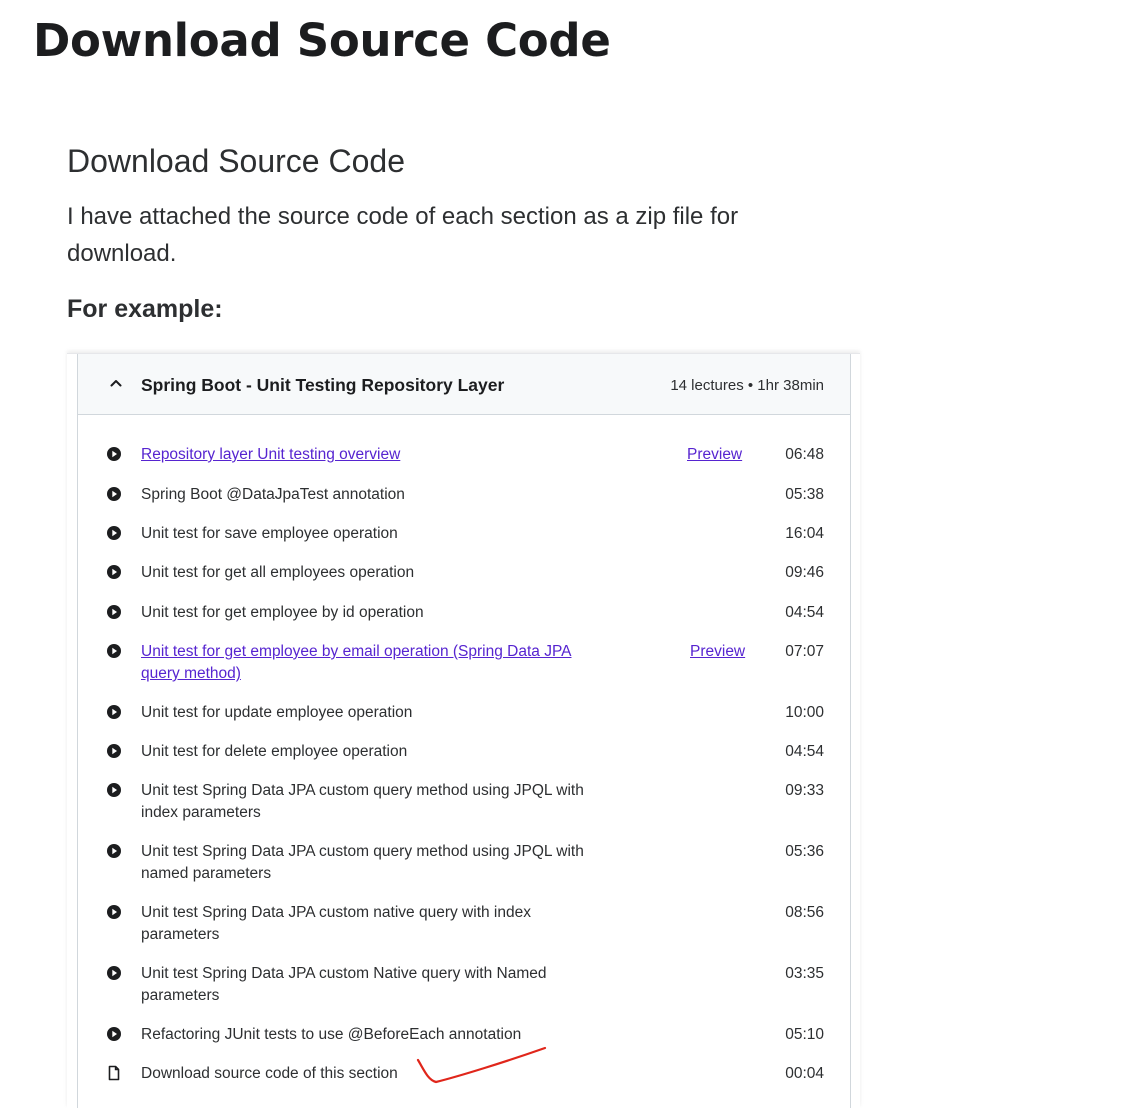 The image size is (1125, 1108). I want to click on lecture-duration: 06:48, so click(804, 454).